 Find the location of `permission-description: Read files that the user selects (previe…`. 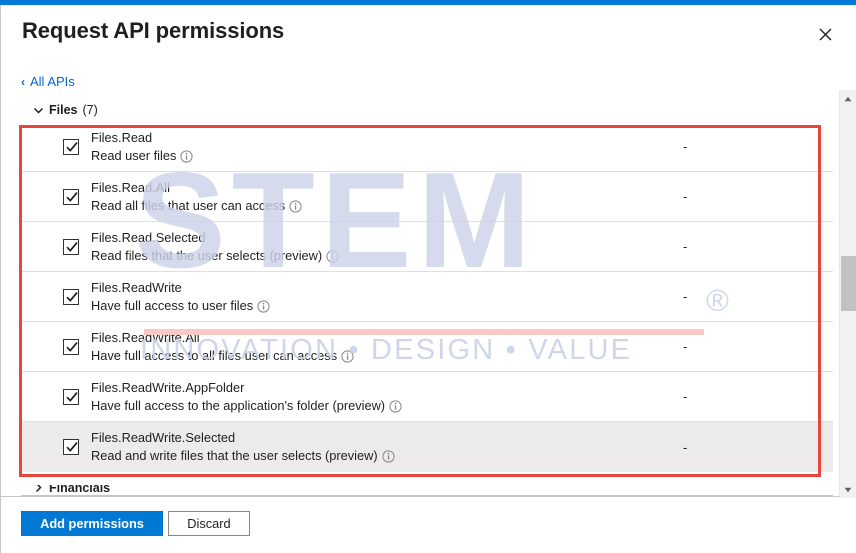

permission-description: Read files that the user selects (previe… is located at coordinates (207, 255).